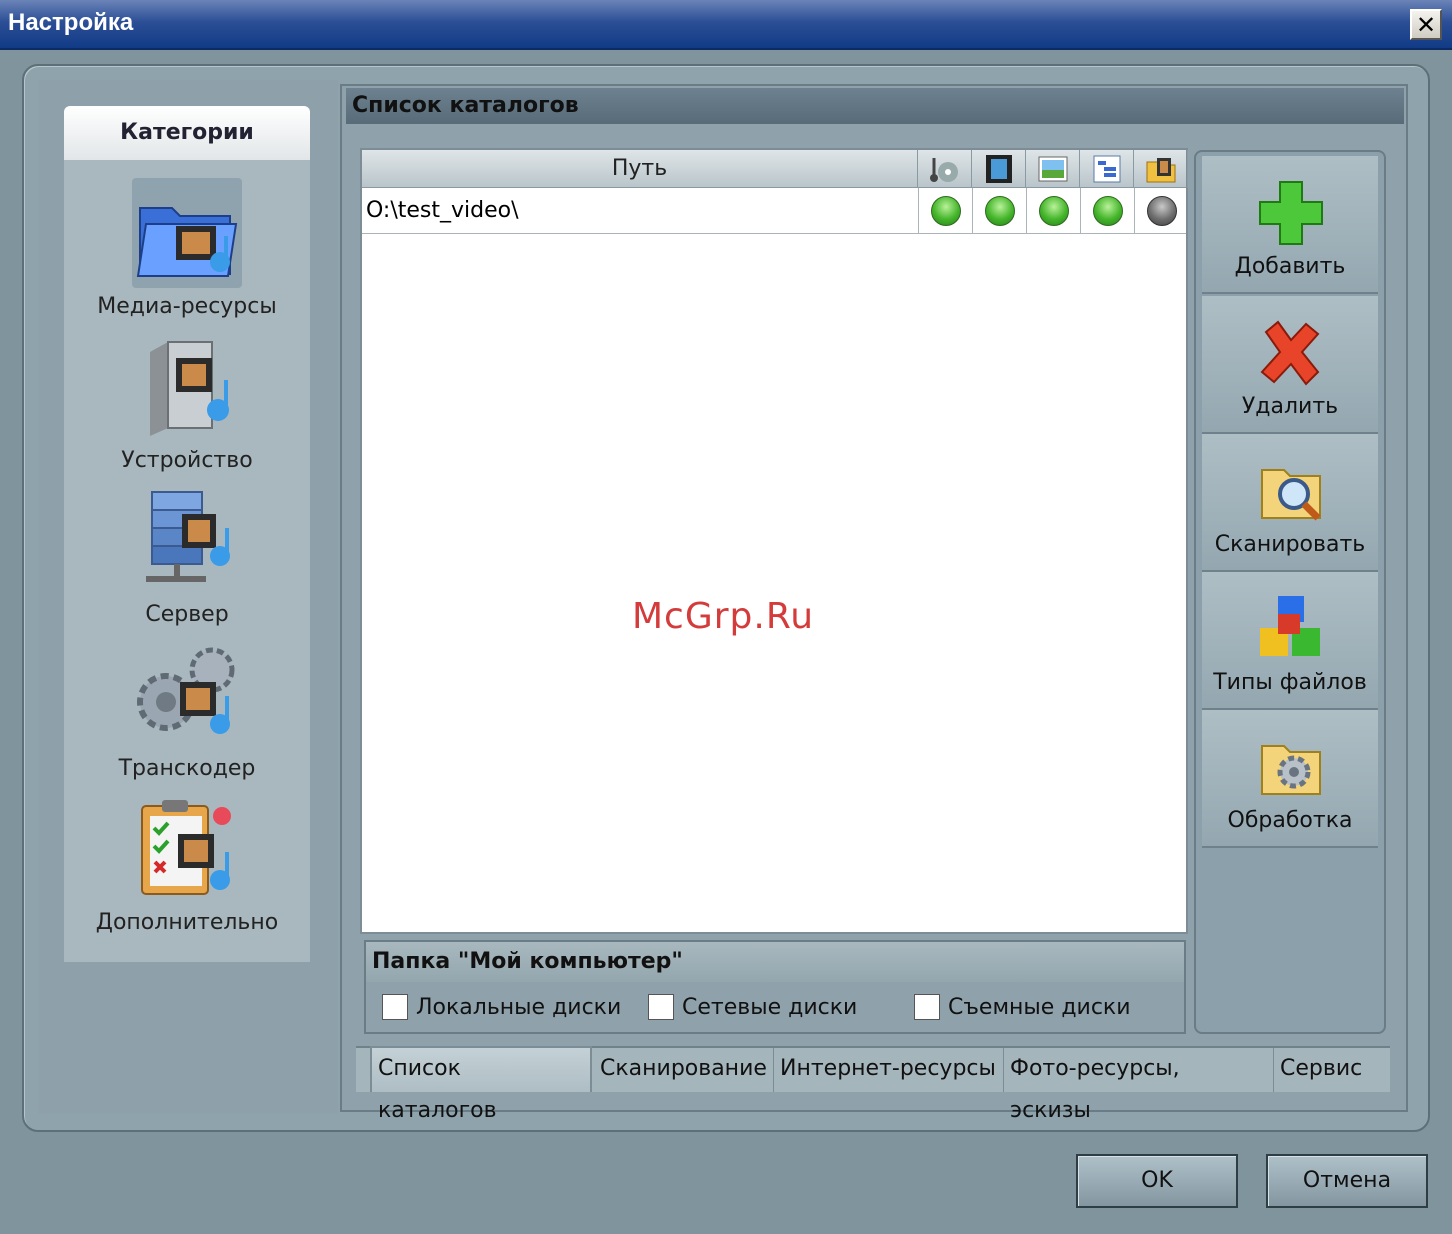 This screenshot has width=1452, height=1234. Describe the element at coordinates (187, 541) in the screenshot. I see `server-icon` at that location.